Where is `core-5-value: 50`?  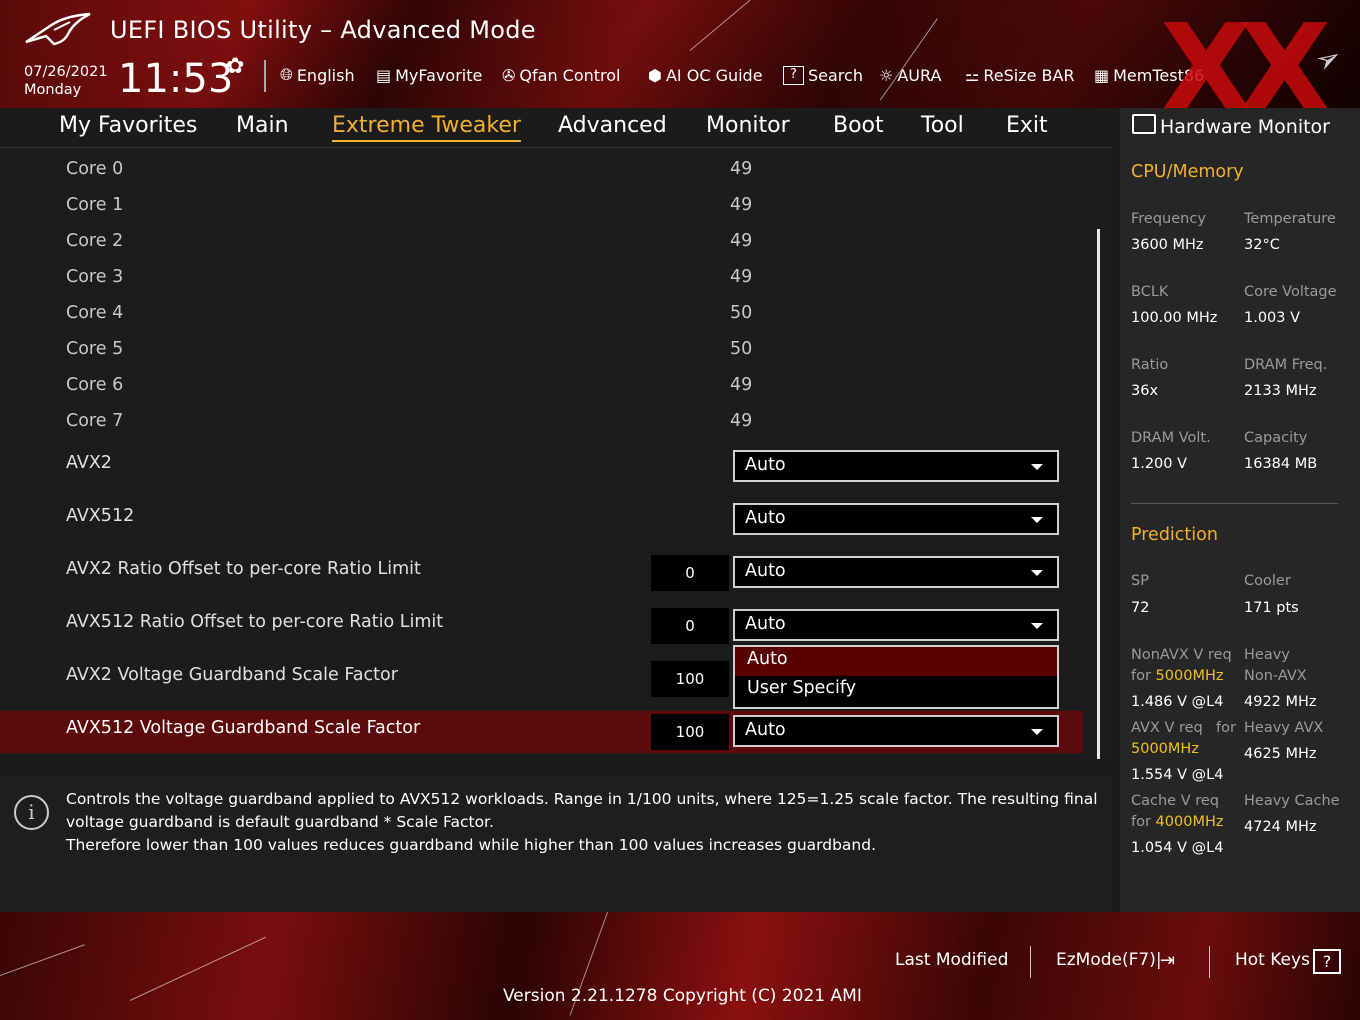 core-5-value: 50 is located at coordinates (741, 349).